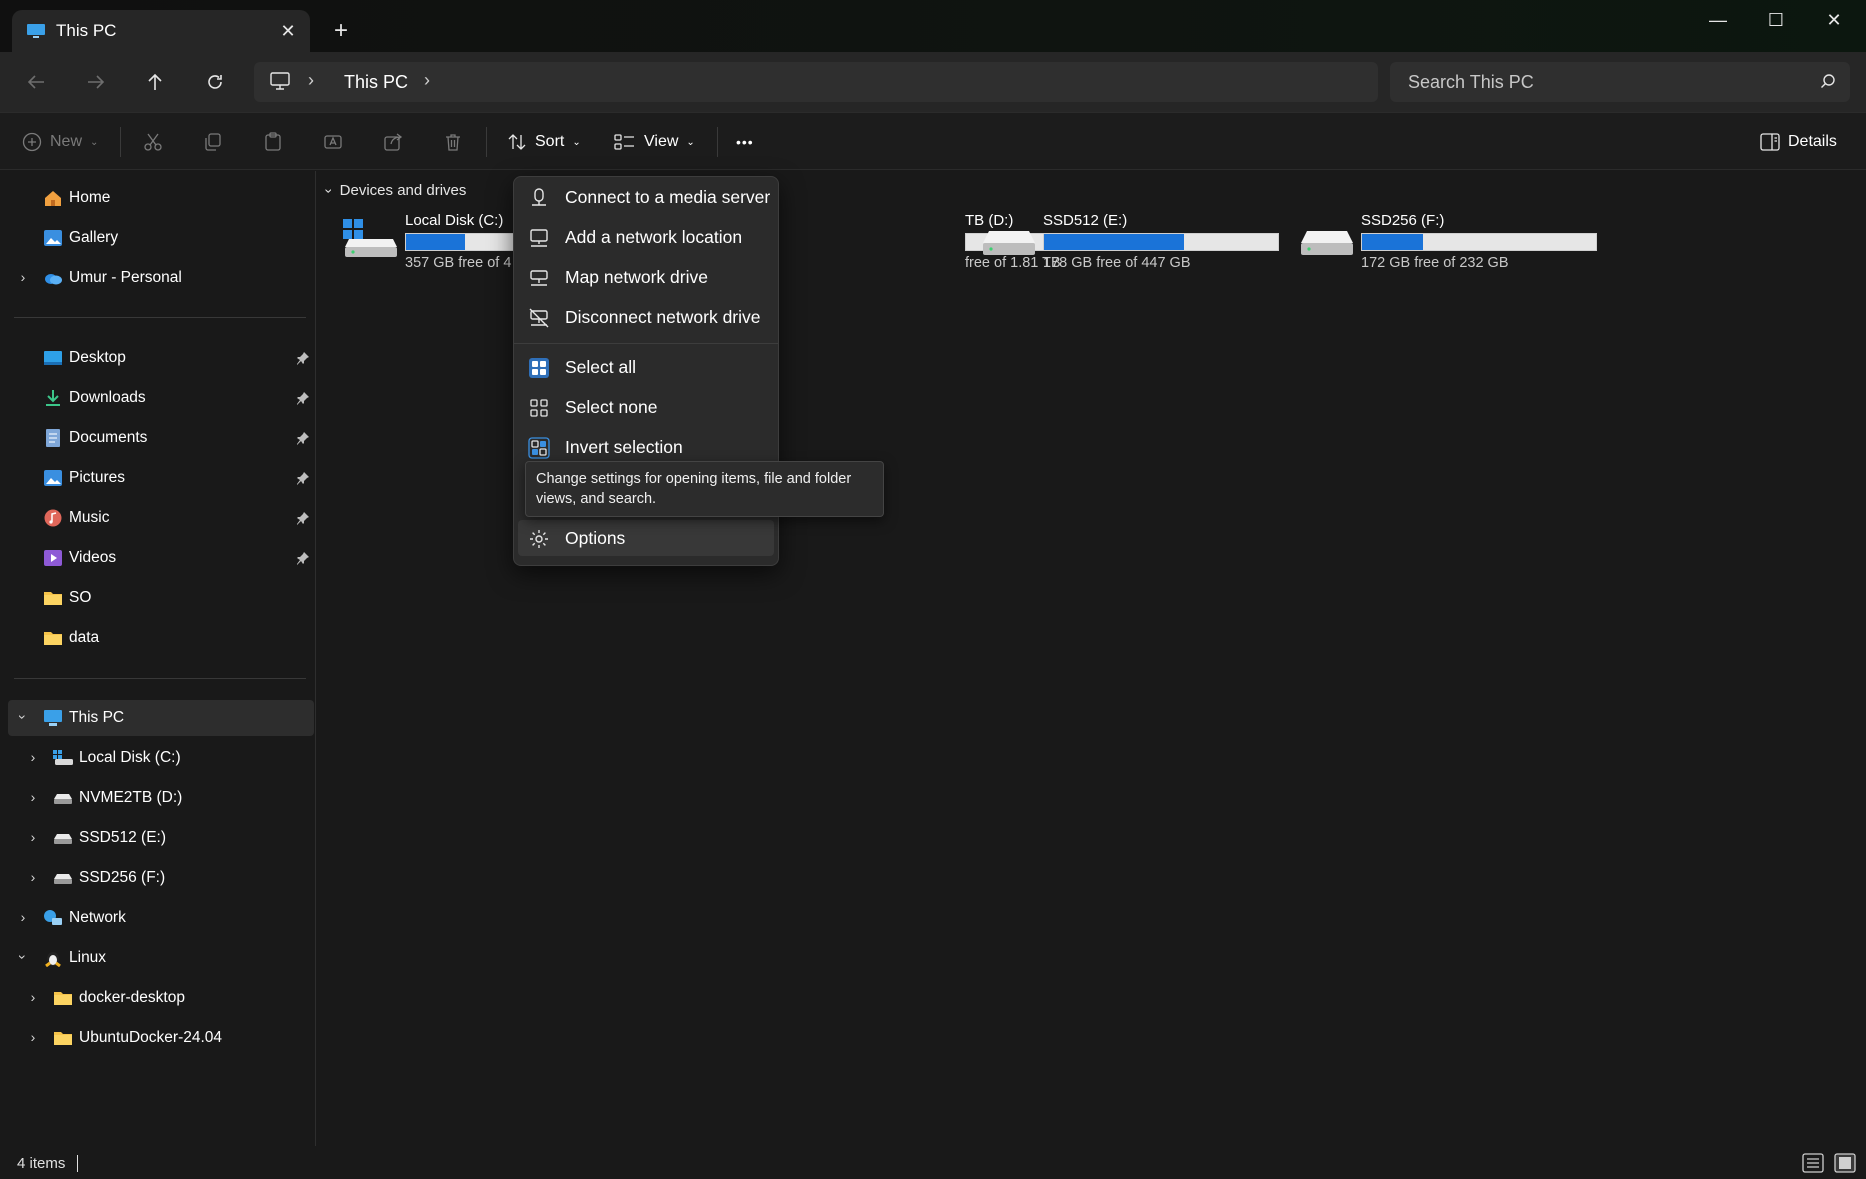 Image resolution: width=1866 pixels, height=1179 pixels. What do you see at coordinates (158, 918) in the screenshot?
I see `nav-network: › Network` at bounding box center [158, 918].